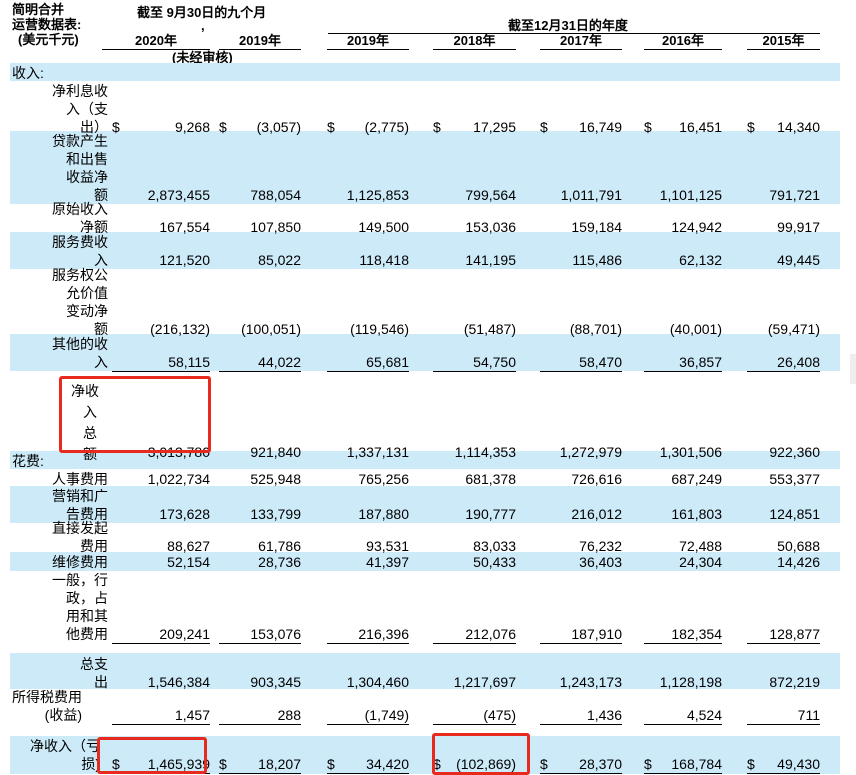 Image resolution: width=856 pixels, height=775 pixels. Describe the element at coordinates (279, 764) in the screenshot. I see `value-text: 18,207` at that location.